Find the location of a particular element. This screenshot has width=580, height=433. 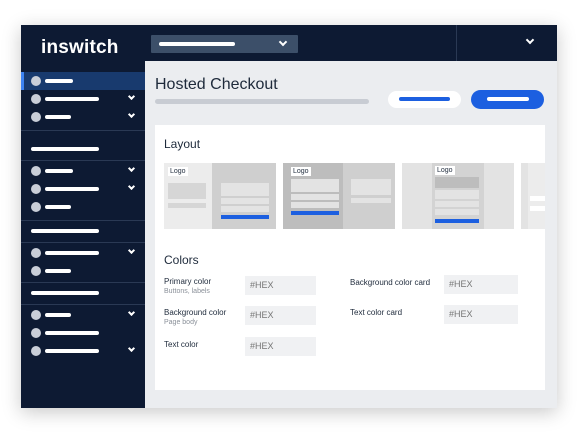

background-color-help: Page body is located at coordinates (181, 322).